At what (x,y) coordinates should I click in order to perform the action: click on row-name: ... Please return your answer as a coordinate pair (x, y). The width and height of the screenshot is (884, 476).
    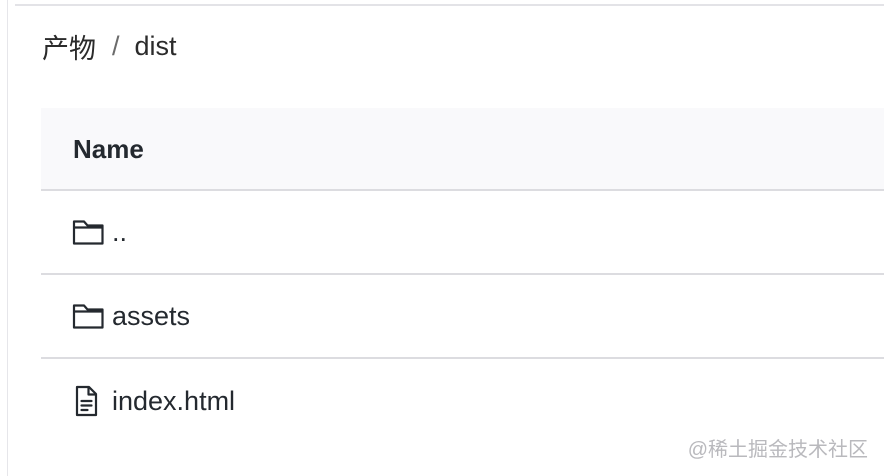
    Looking at the image, I should click on (119, 232).